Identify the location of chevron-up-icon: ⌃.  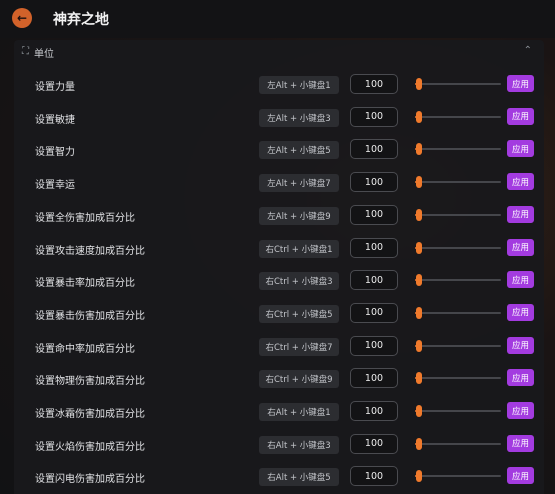
(528, 50).